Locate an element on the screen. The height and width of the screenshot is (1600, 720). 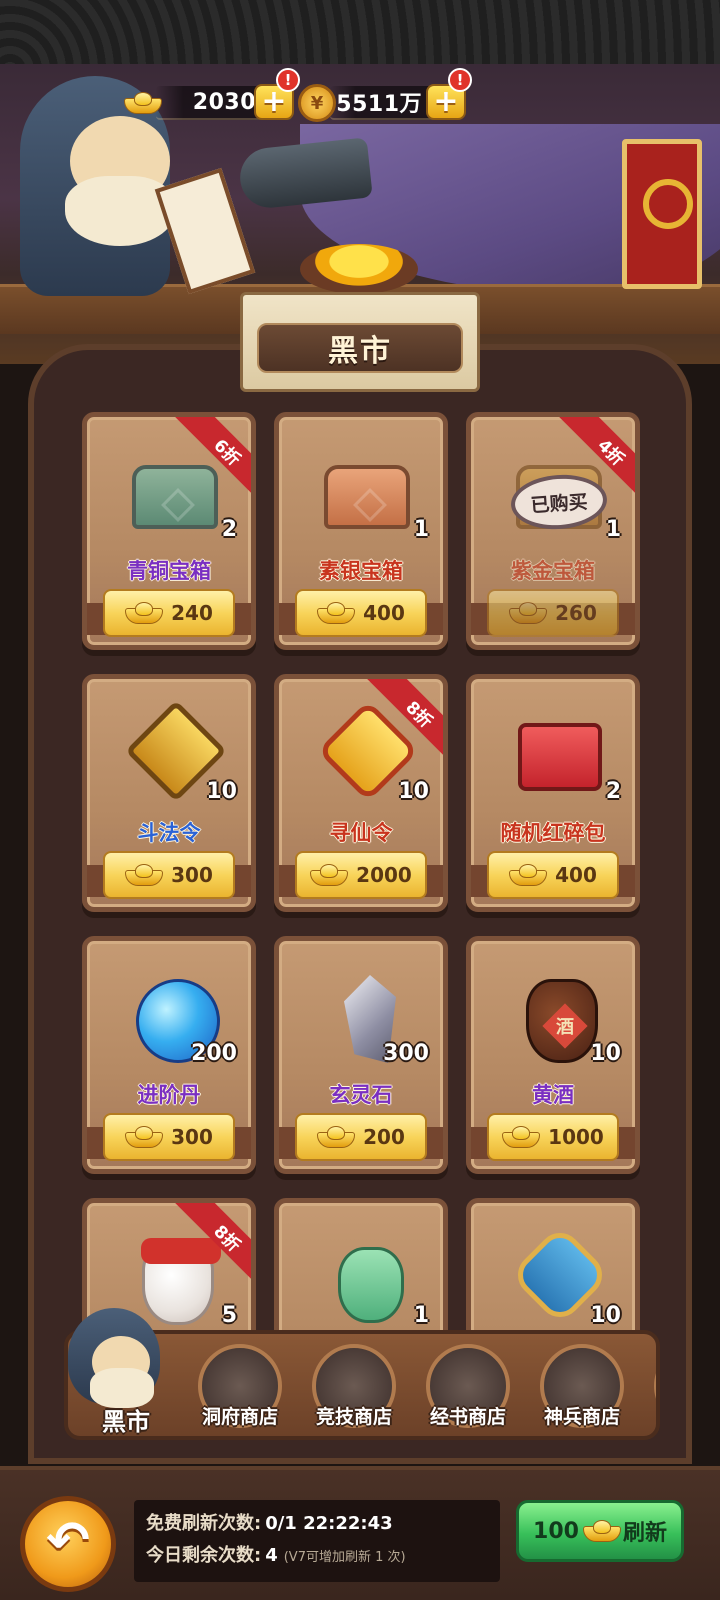
item-count: 200 is located at coordinates (214, 1053).